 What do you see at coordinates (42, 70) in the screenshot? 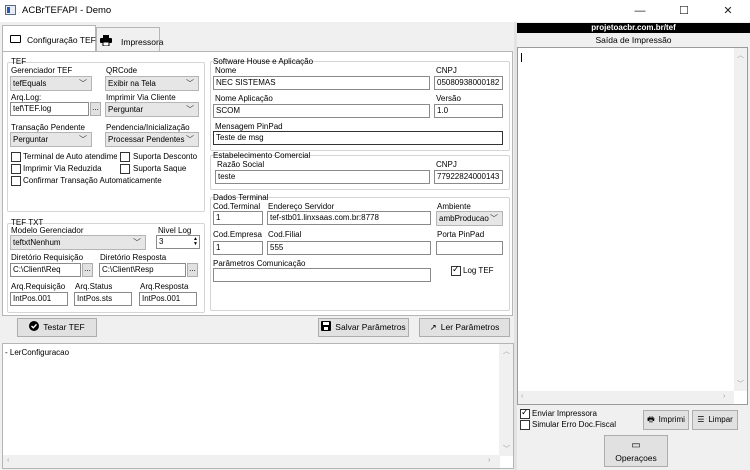
I see `gerenciador-label: Gerenciador TEF` at bounding box center [42, 70].